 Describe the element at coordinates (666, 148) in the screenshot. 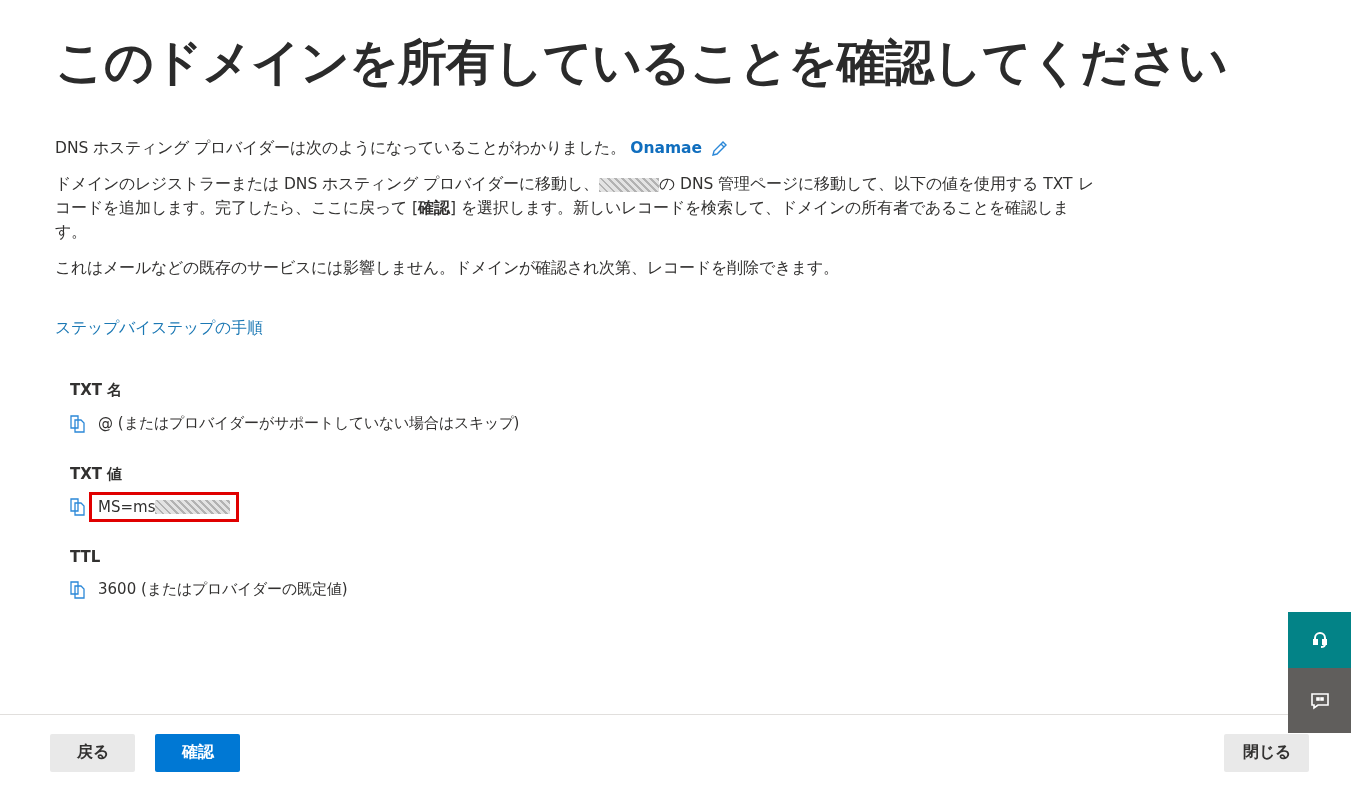

I see `provider-link: Onamae` at that location.